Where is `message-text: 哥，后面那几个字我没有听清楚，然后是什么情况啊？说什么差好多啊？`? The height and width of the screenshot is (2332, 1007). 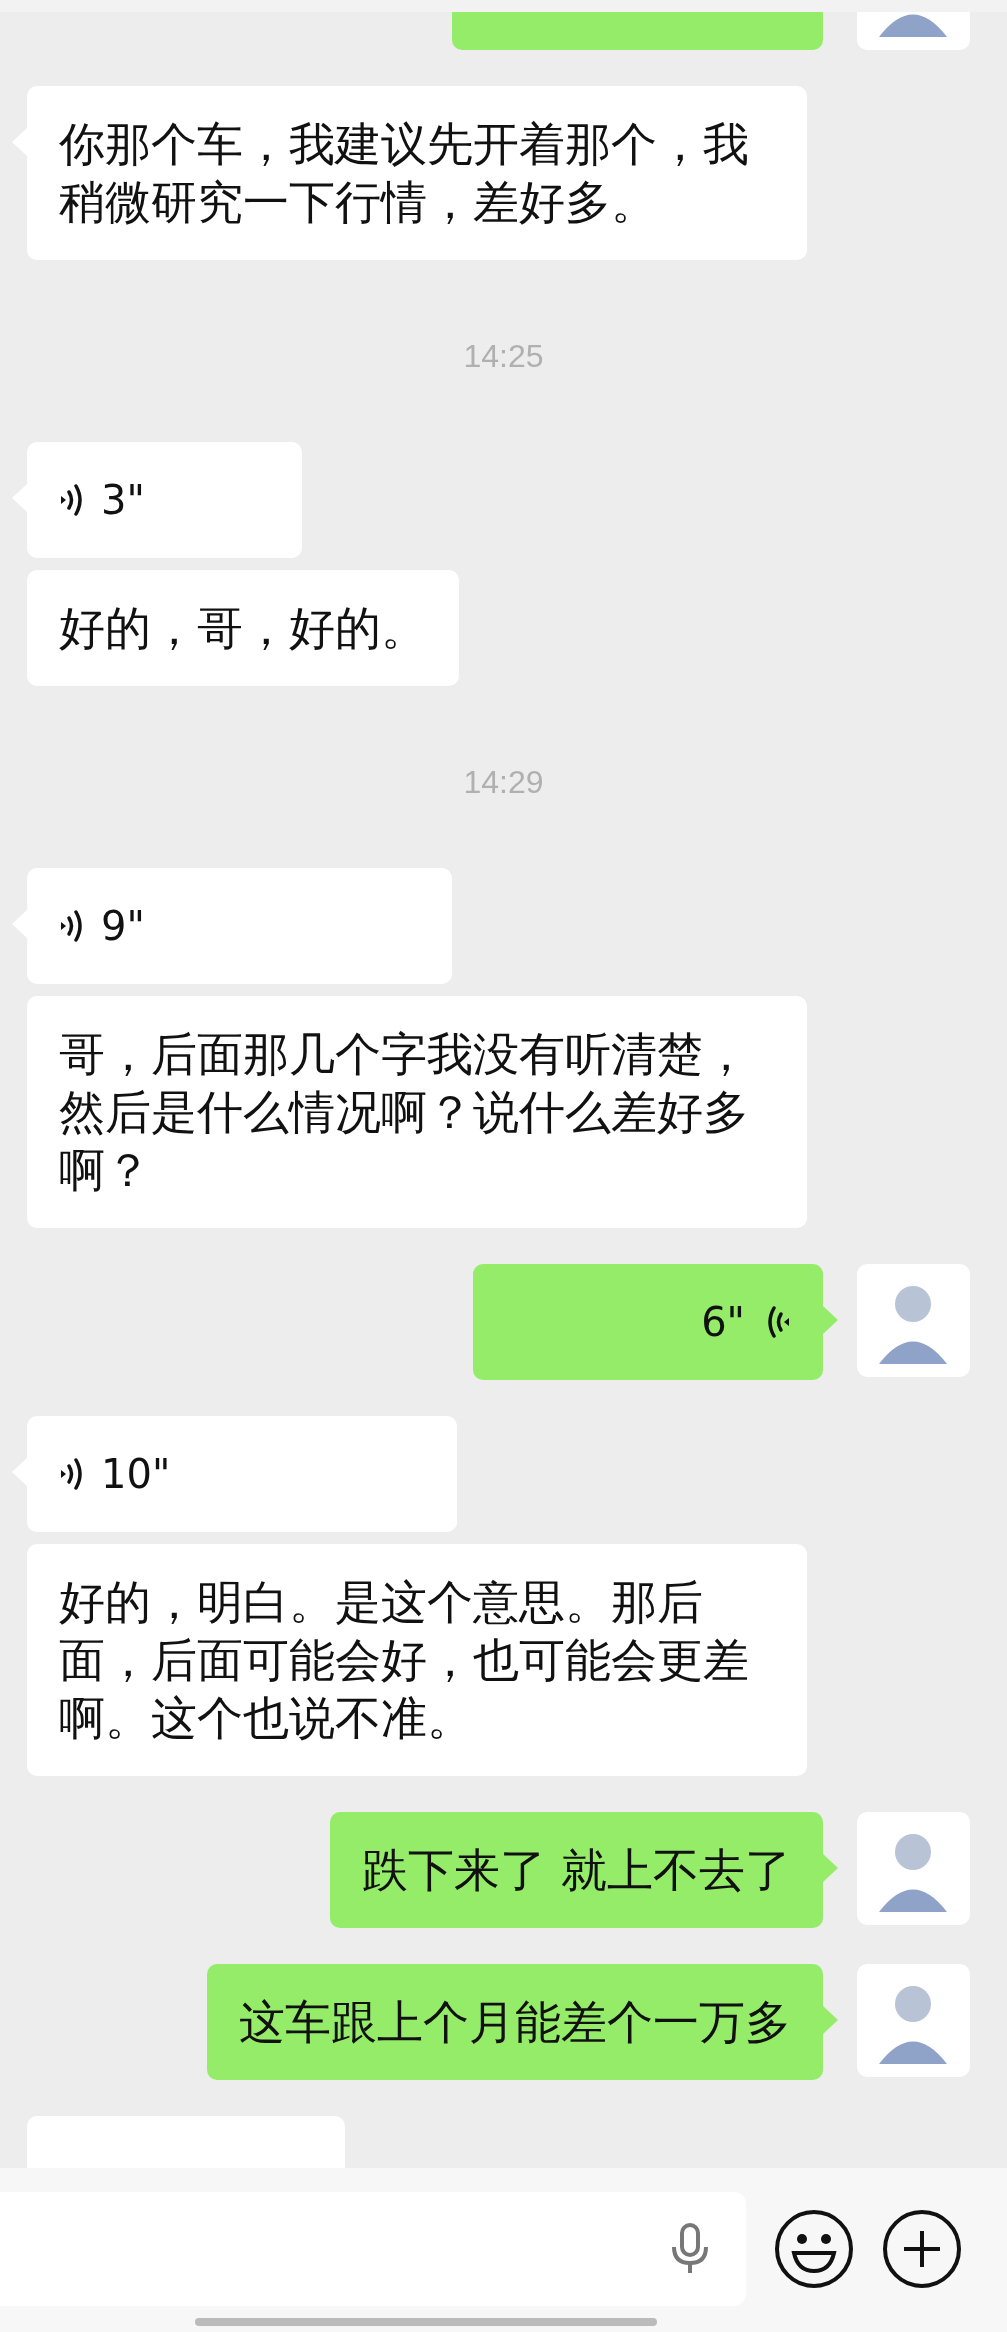 message-text: 哥，后面那几个字我没有听清楚，然后是什么情况啊？说什么差好多啊？ is located at coordinates (404, 1112).